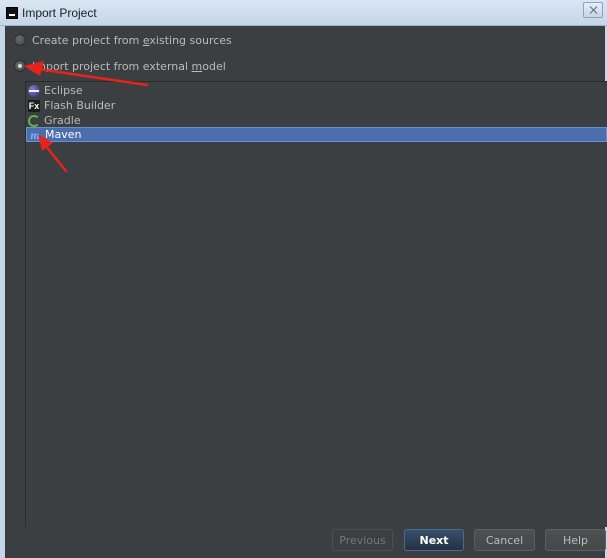  Describe the element at coordinates (129, 66) in the screenshot. I see `import-from-model-label: Import project from external model` at that location.